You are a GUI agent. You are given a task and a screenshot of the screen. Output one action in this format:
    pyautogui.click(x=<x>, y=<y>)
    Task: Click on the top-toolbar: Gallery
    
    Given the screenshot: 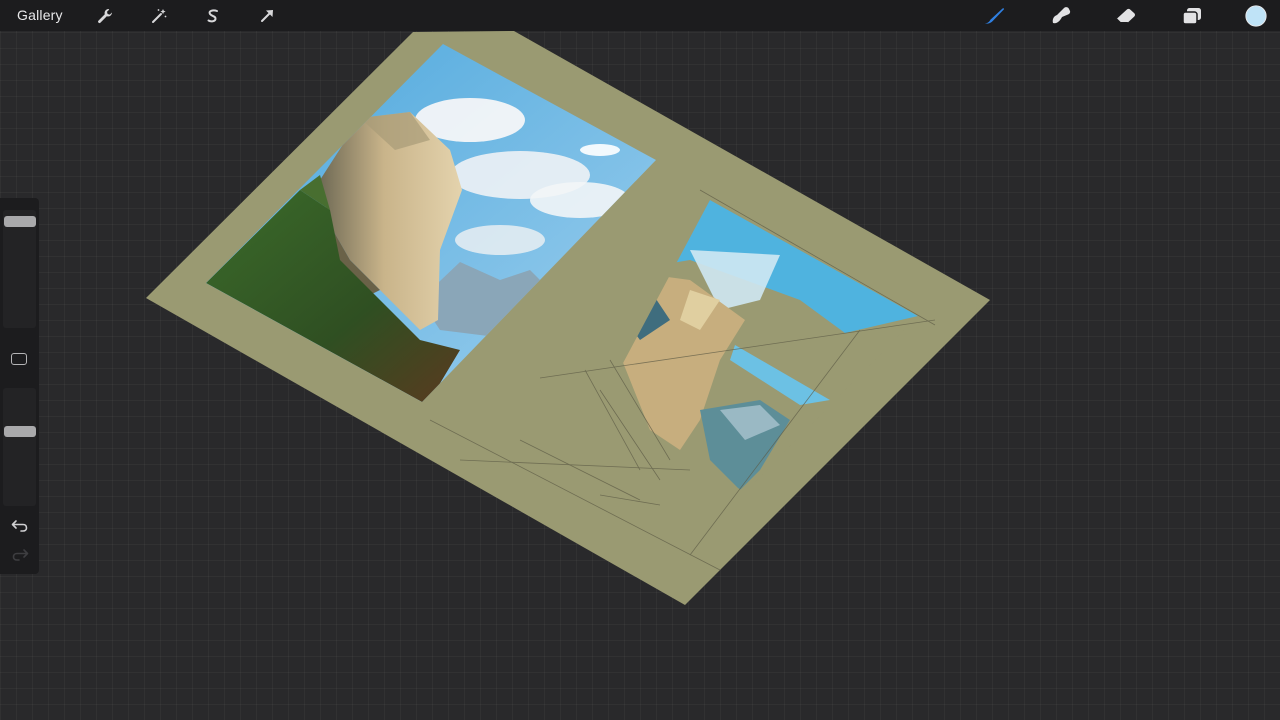 What is the action you would take?
    pyautogui.click(x=640, y=15)
    